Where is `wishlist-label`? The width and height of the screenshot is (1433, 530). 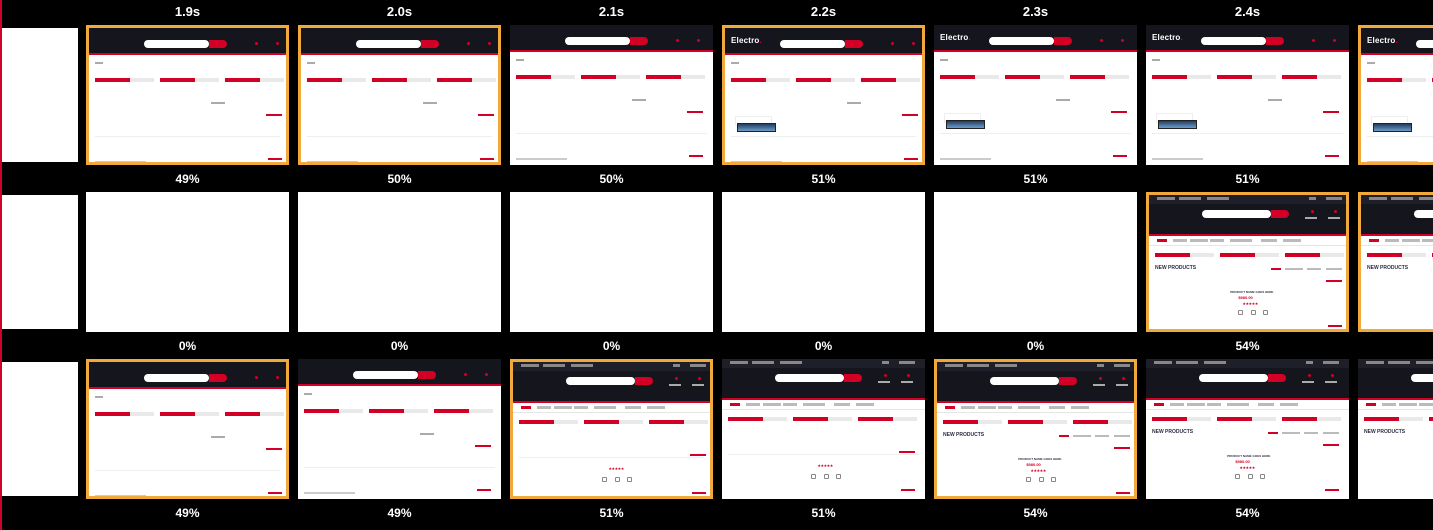 wishlist-label is located at coordinates (1099, 385).